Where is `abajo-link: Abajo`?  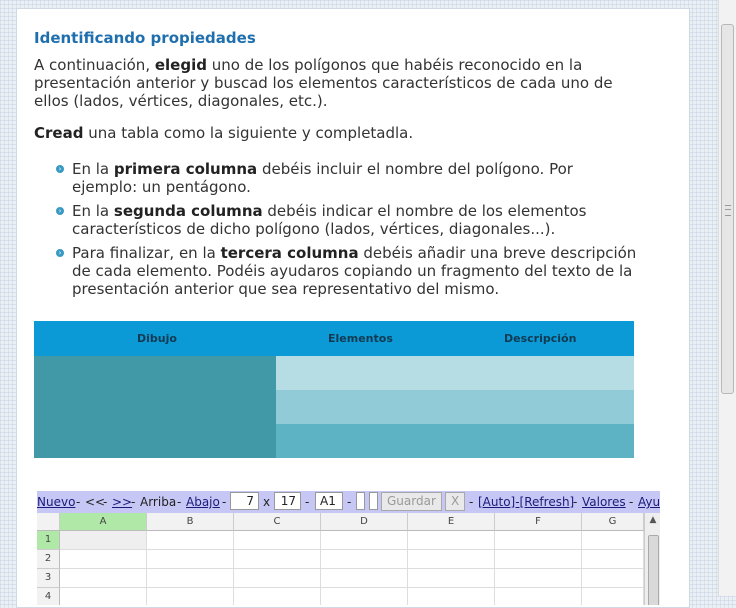 abajo-link: Abajo is located at coordinates (203, 502).